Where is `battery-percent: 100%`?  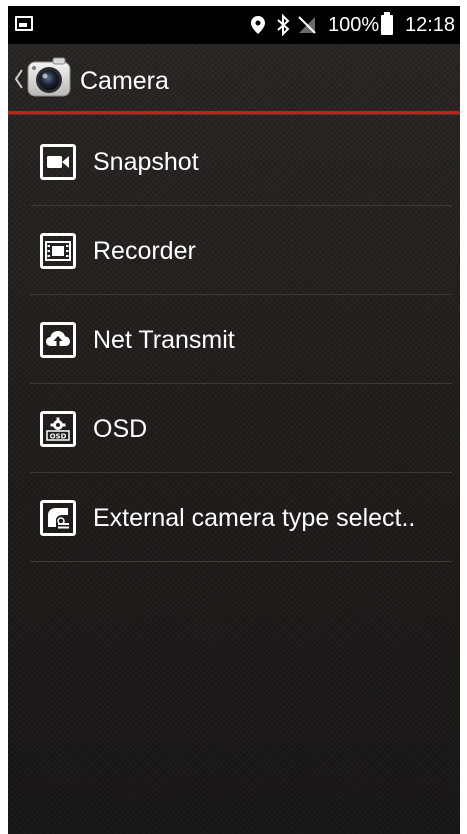 battery-percent: 100% is located at coordinates (354, 25).